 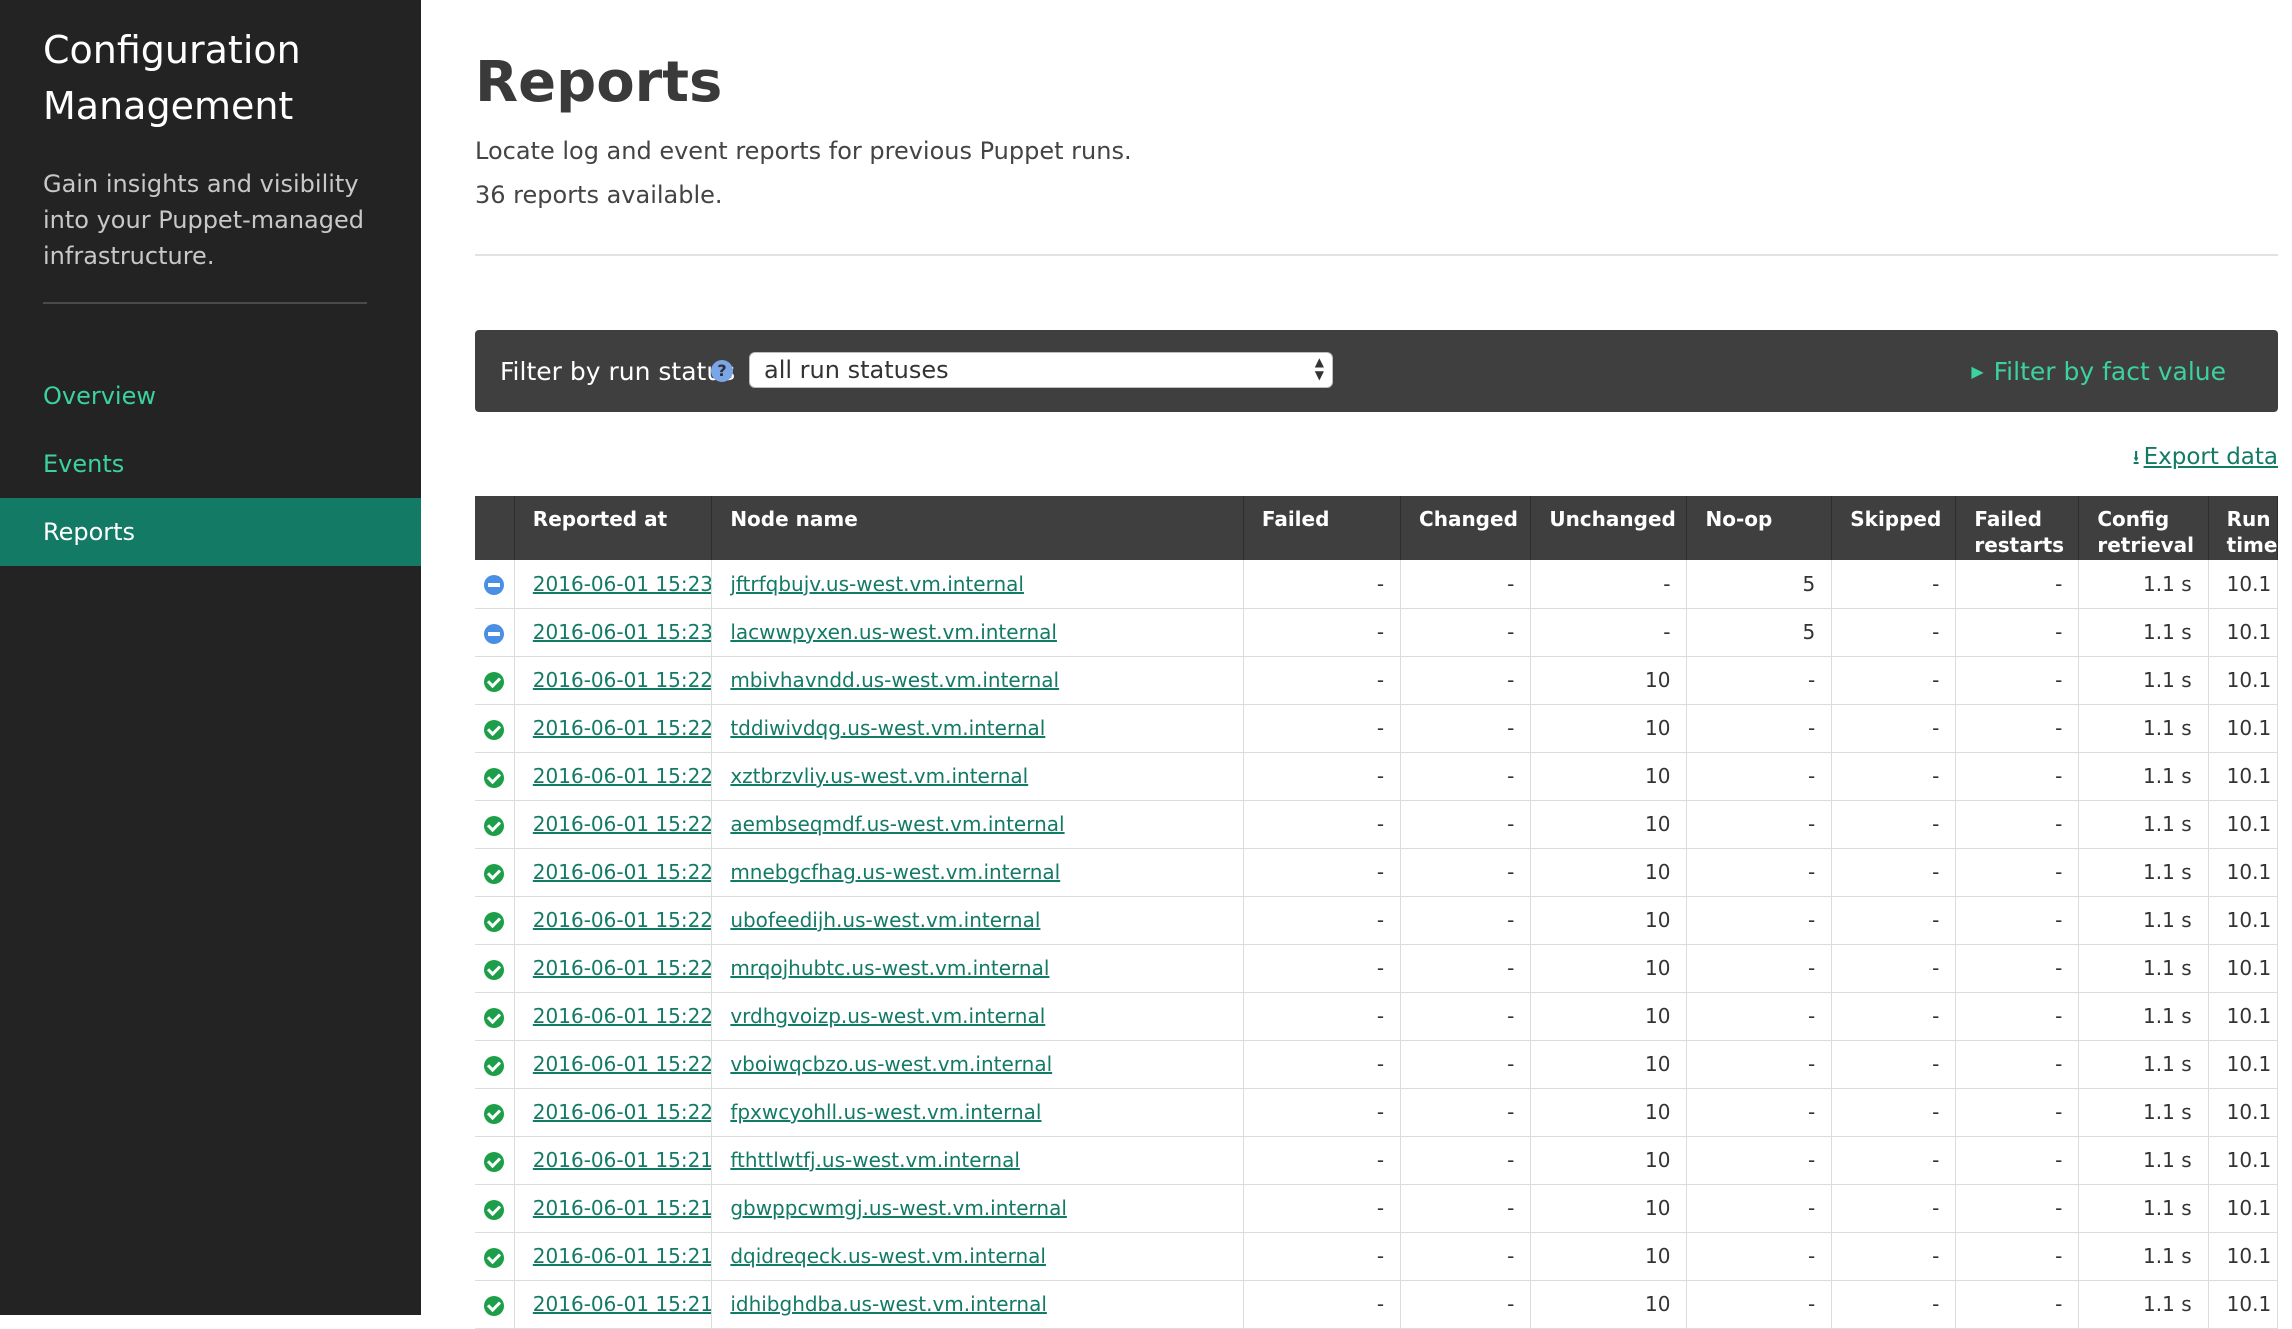 I want to click on cell-node-name: gbwppcwmgj.us-west.vm.internal, so click(x=977, y=1208).